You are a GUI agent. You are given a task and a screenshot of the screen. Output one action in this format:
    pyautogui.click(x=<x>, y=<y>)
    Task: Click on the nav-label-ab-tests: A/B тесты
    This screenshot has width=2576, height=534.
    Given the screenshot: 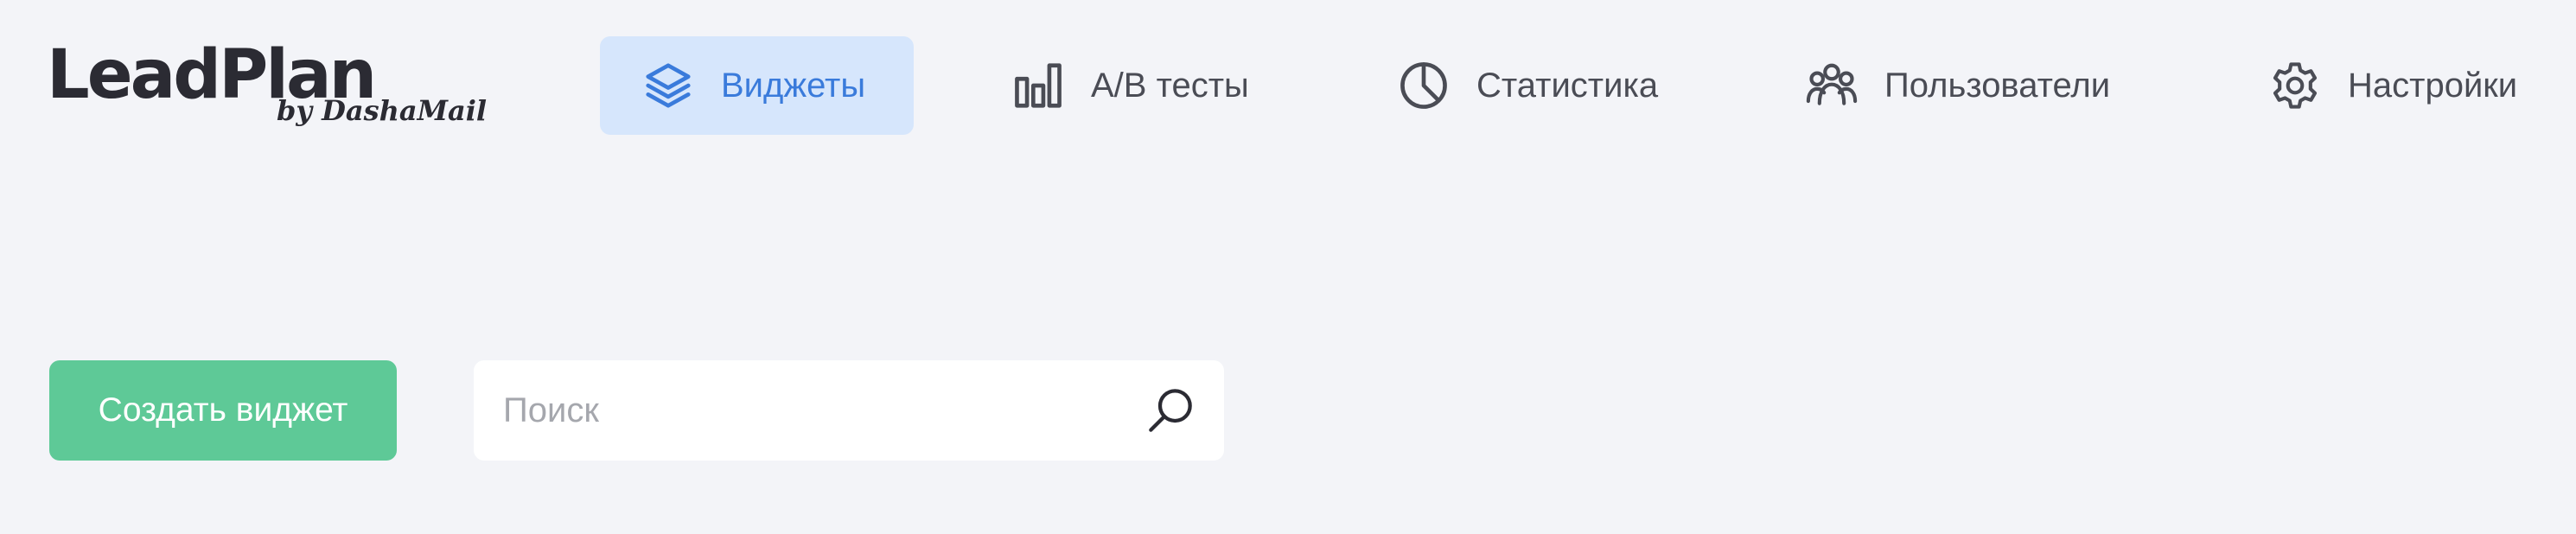 What is the action you would take?
    pyautogui.click(x=1170, y=85)
    